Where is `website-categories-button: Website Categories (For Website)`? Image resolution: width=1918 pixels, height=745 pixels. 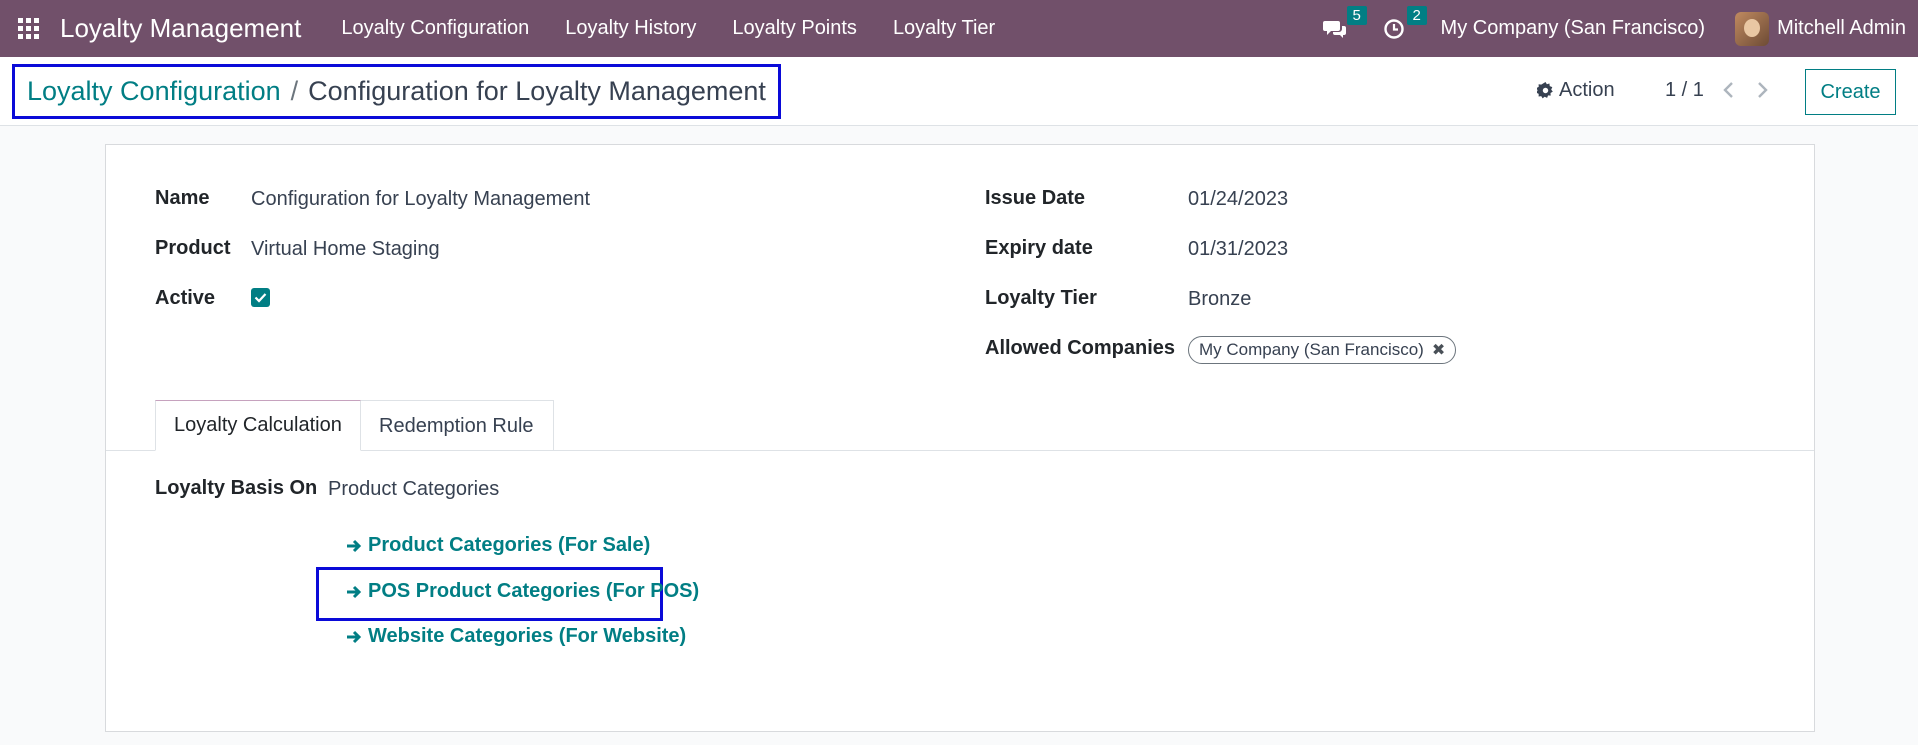
website-categories-button: Website Categories (For Website) is located at coordinates (516, 636).